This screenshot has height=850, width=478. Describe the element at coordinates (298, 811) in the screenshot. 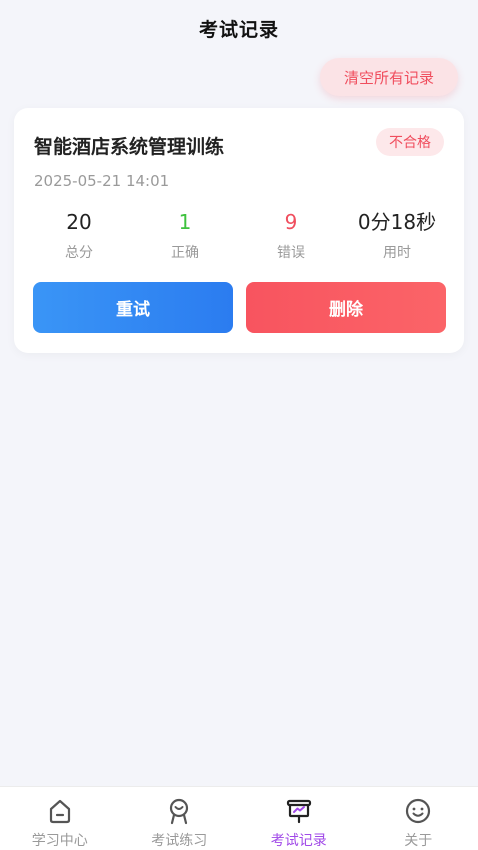

I see `record-icon` at that location.